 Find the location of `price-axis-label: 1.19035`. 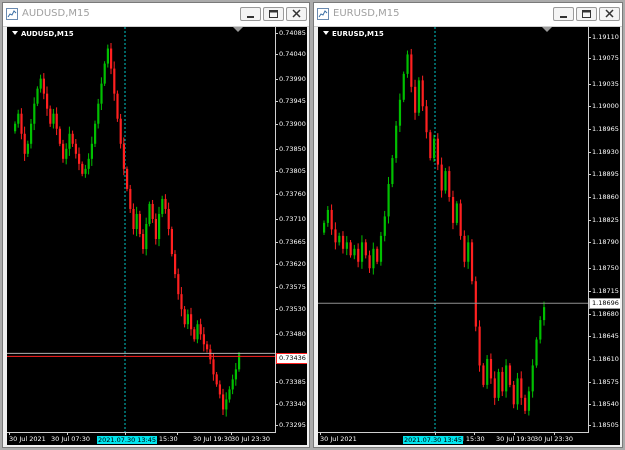

price-axis-label: 1.19035 is located at coordinates (605, 83).